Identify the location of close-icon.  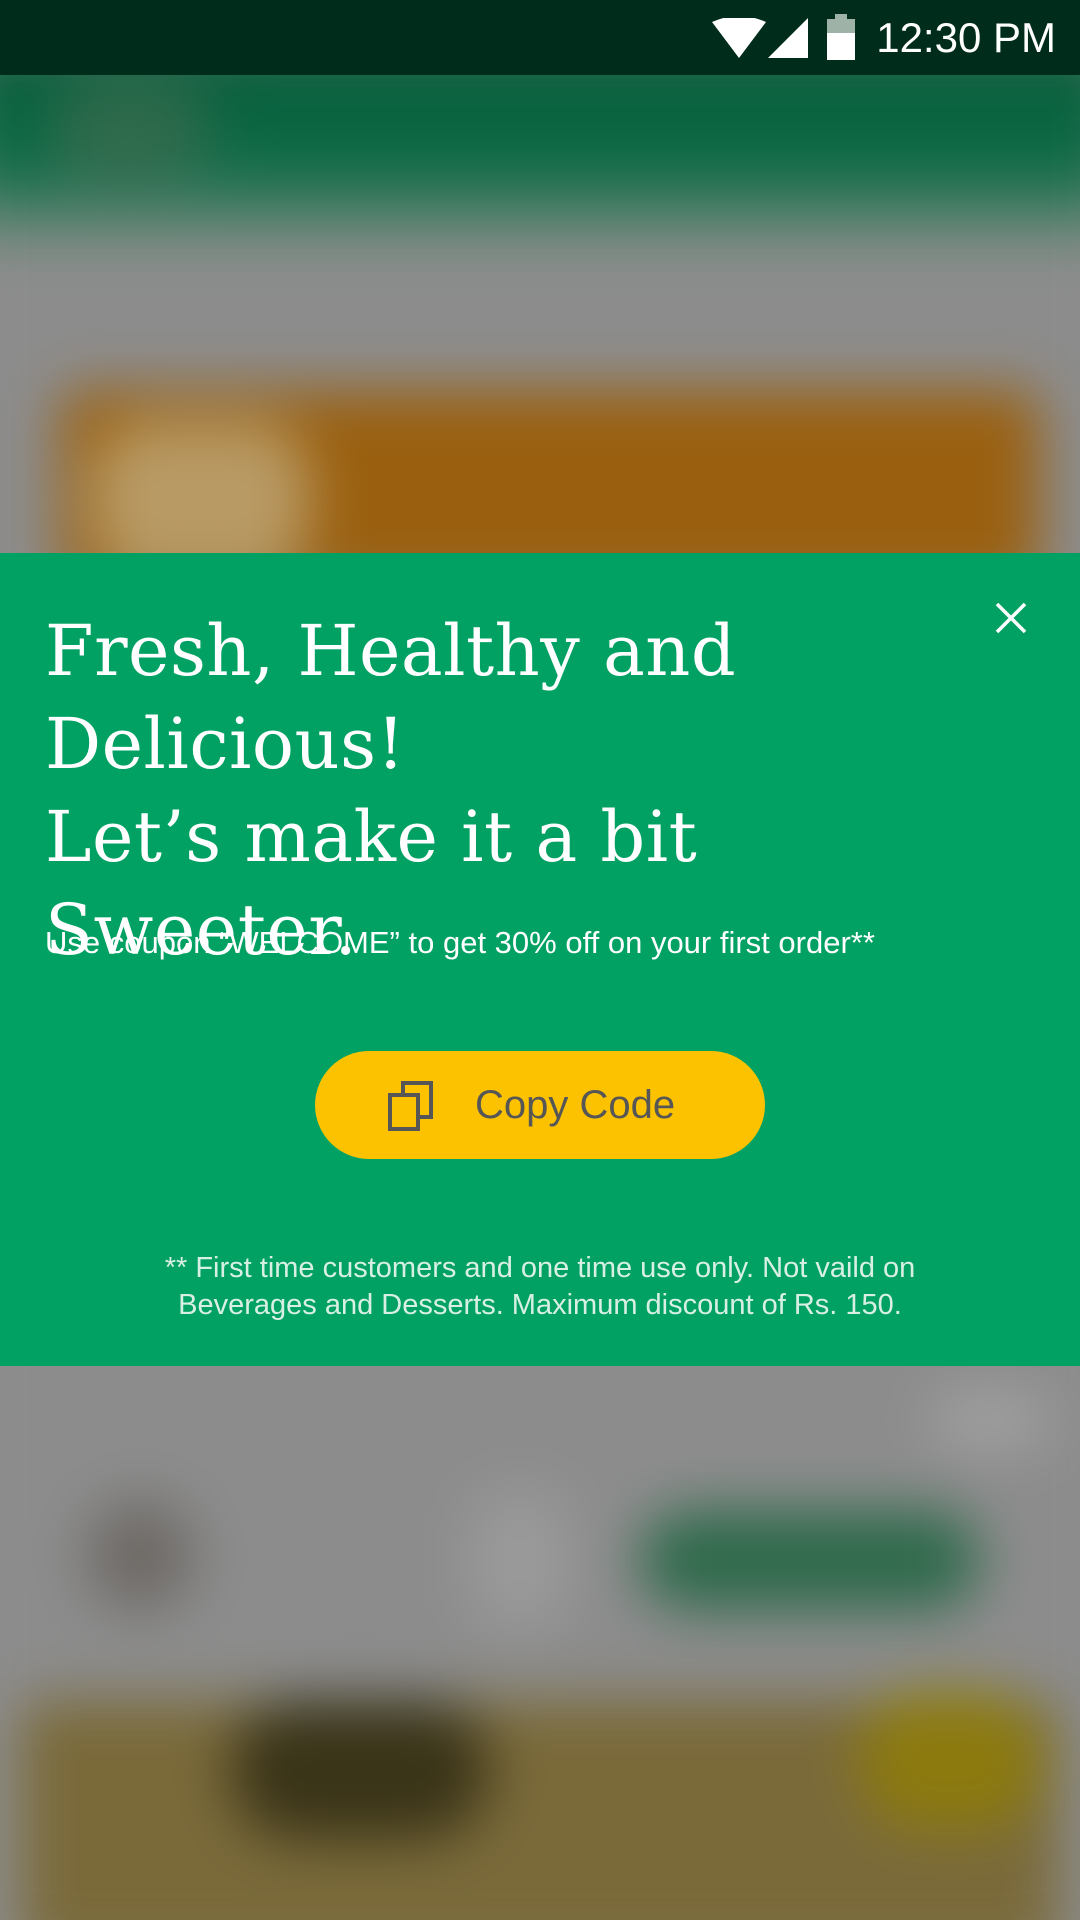
(1011, 618).